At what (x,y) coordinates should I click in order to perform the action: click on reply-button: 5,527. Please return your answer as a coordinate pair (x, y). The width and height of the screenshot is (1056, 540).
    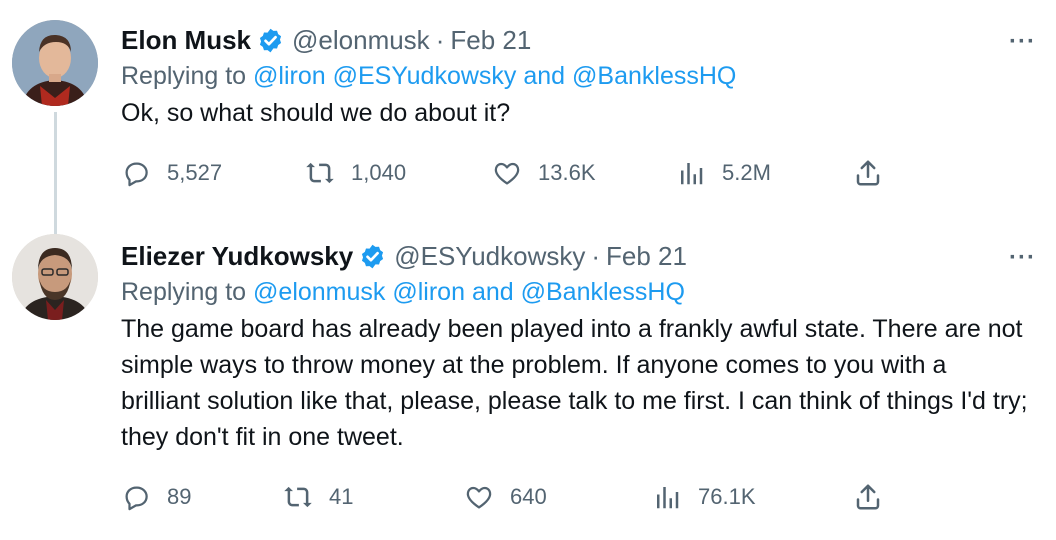
    Looking at the image, I should click on (171, 173).